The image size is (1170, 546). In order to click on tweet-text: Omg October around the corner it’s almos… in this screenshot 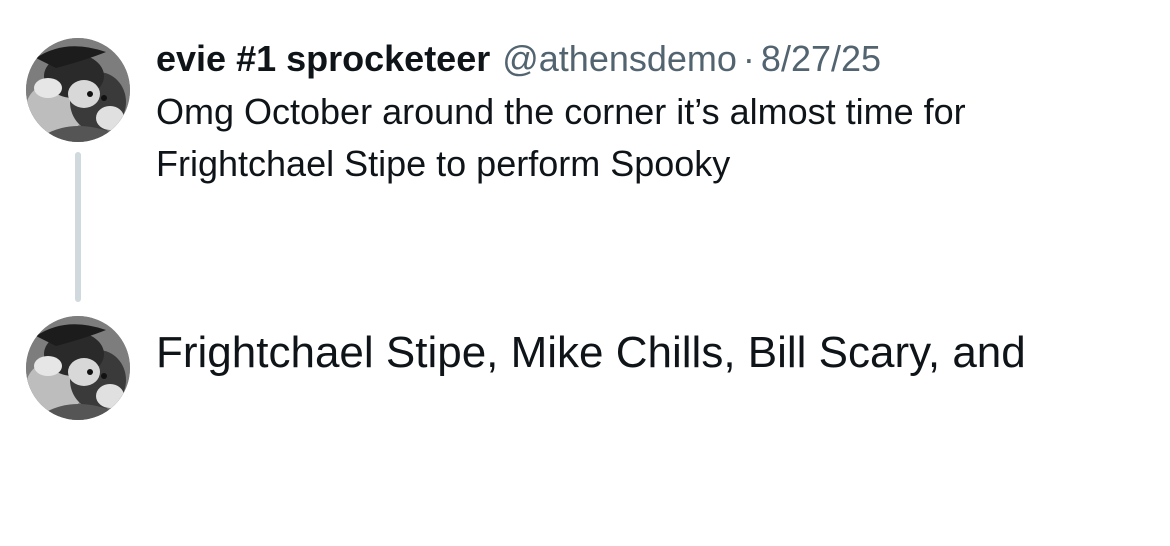, I will do `click(561, 137)`.